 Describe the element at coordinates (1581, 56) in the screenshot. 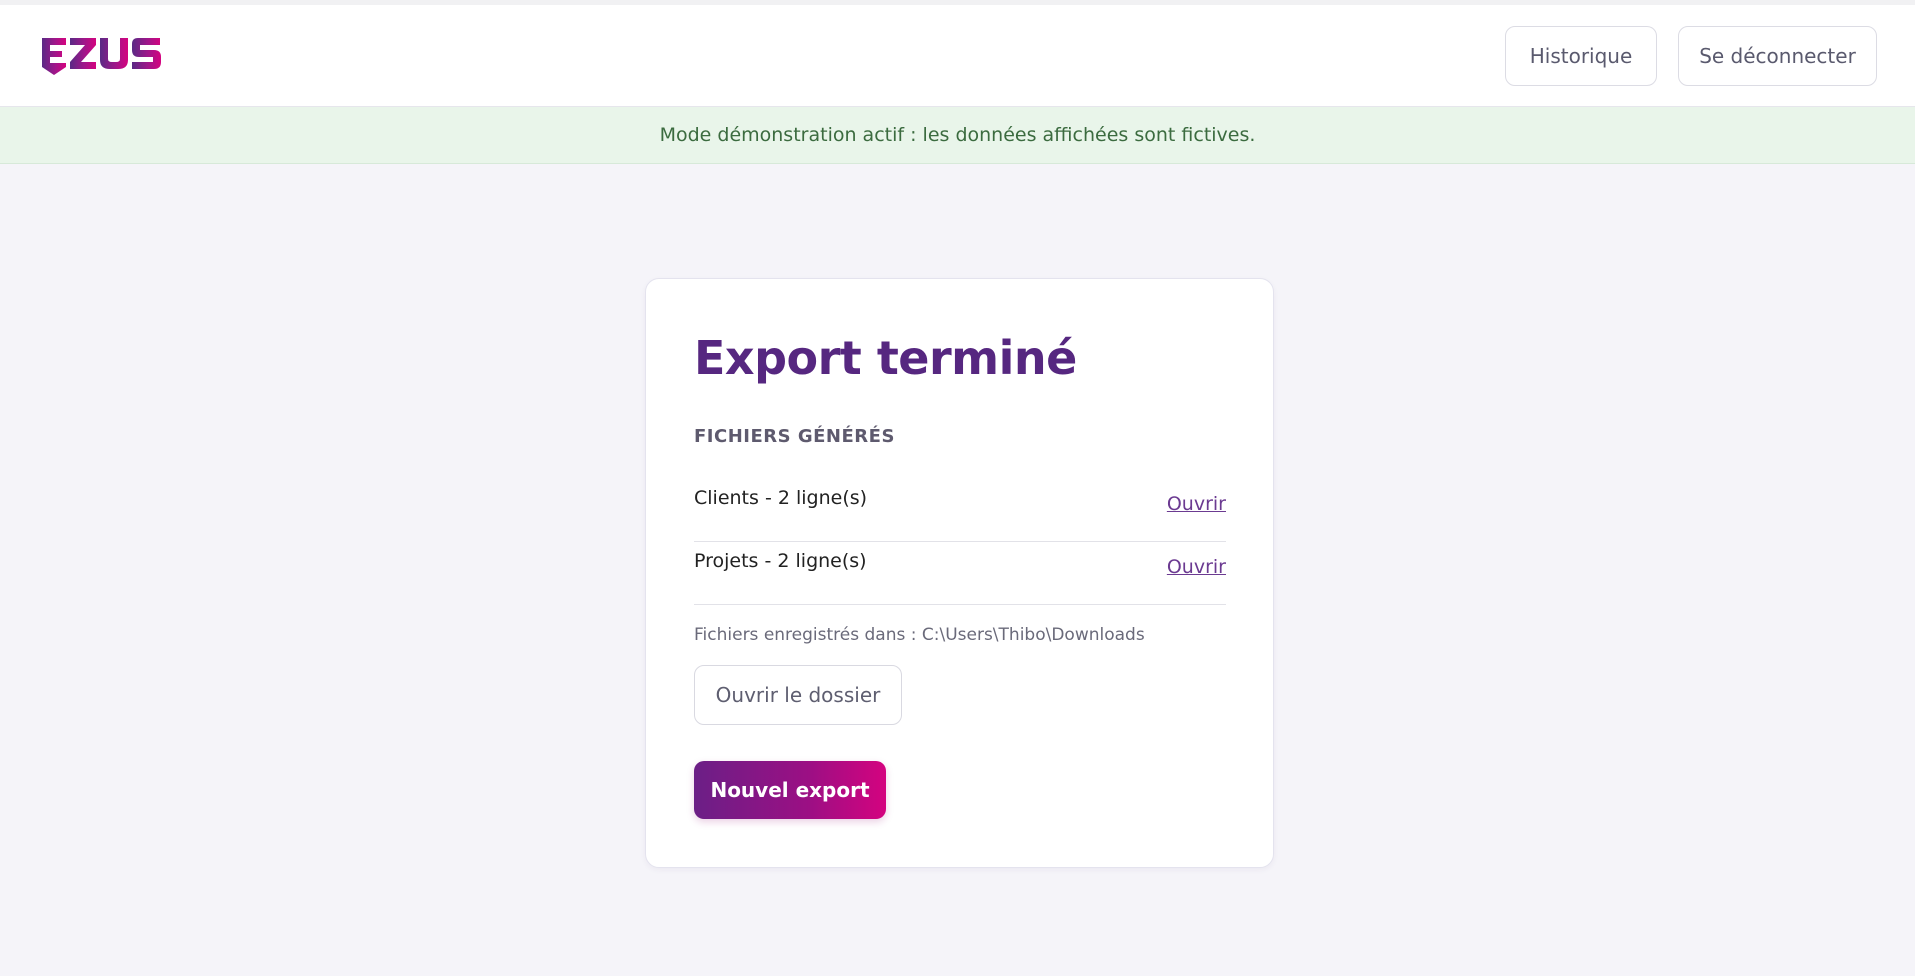

I see `history-button: Historique` at that location.